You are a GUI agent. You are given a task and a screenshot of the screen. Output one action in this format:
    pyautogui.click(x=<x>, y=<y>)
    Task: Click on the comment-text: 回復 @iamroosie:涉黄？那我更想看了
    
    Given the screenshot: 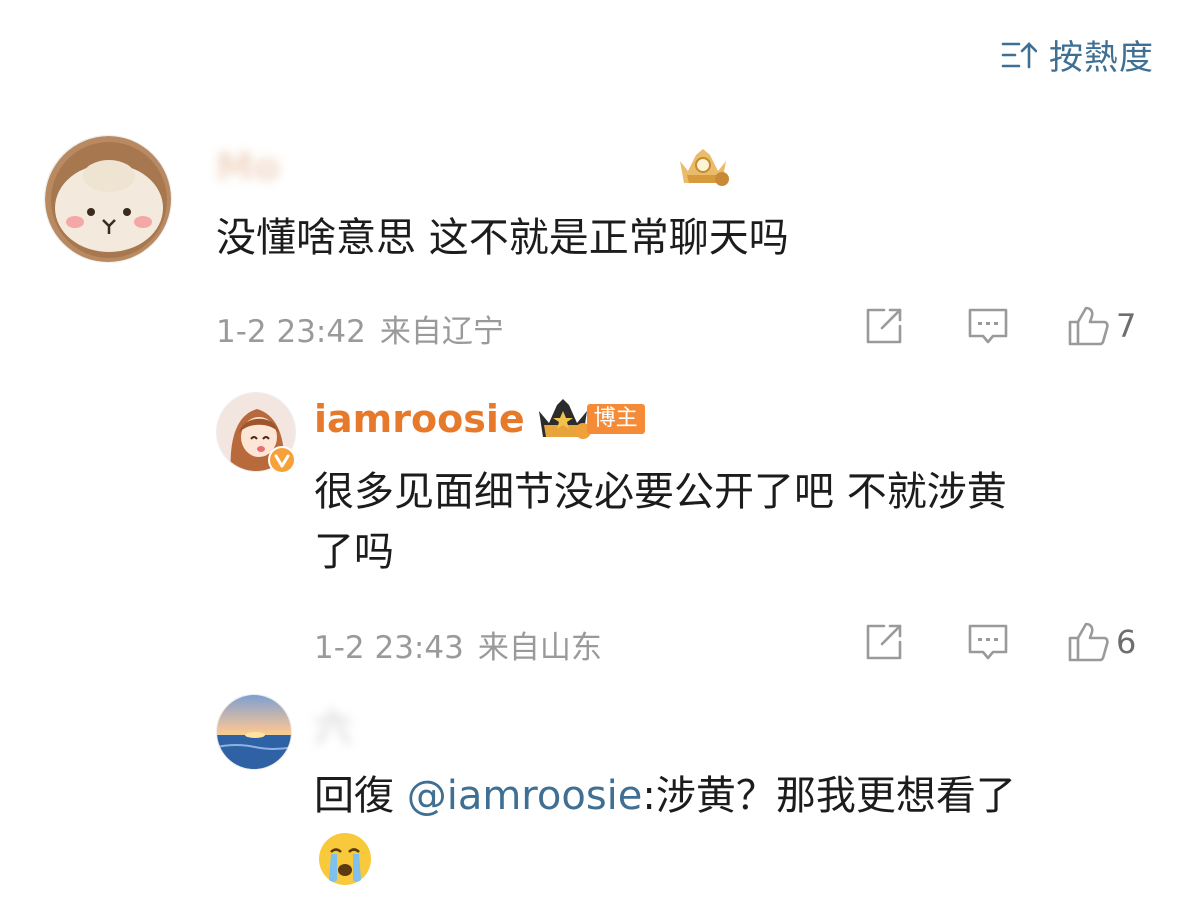 What is the action you would take?
    pyautogui.click(x=744, y=796)
    